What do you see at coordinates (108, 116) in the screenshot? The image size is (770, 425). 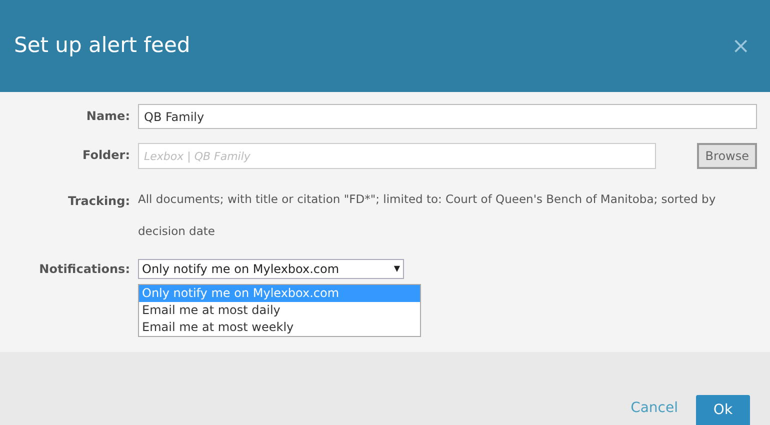 I see `field-label: Name:` at bounding box center [108, 116].